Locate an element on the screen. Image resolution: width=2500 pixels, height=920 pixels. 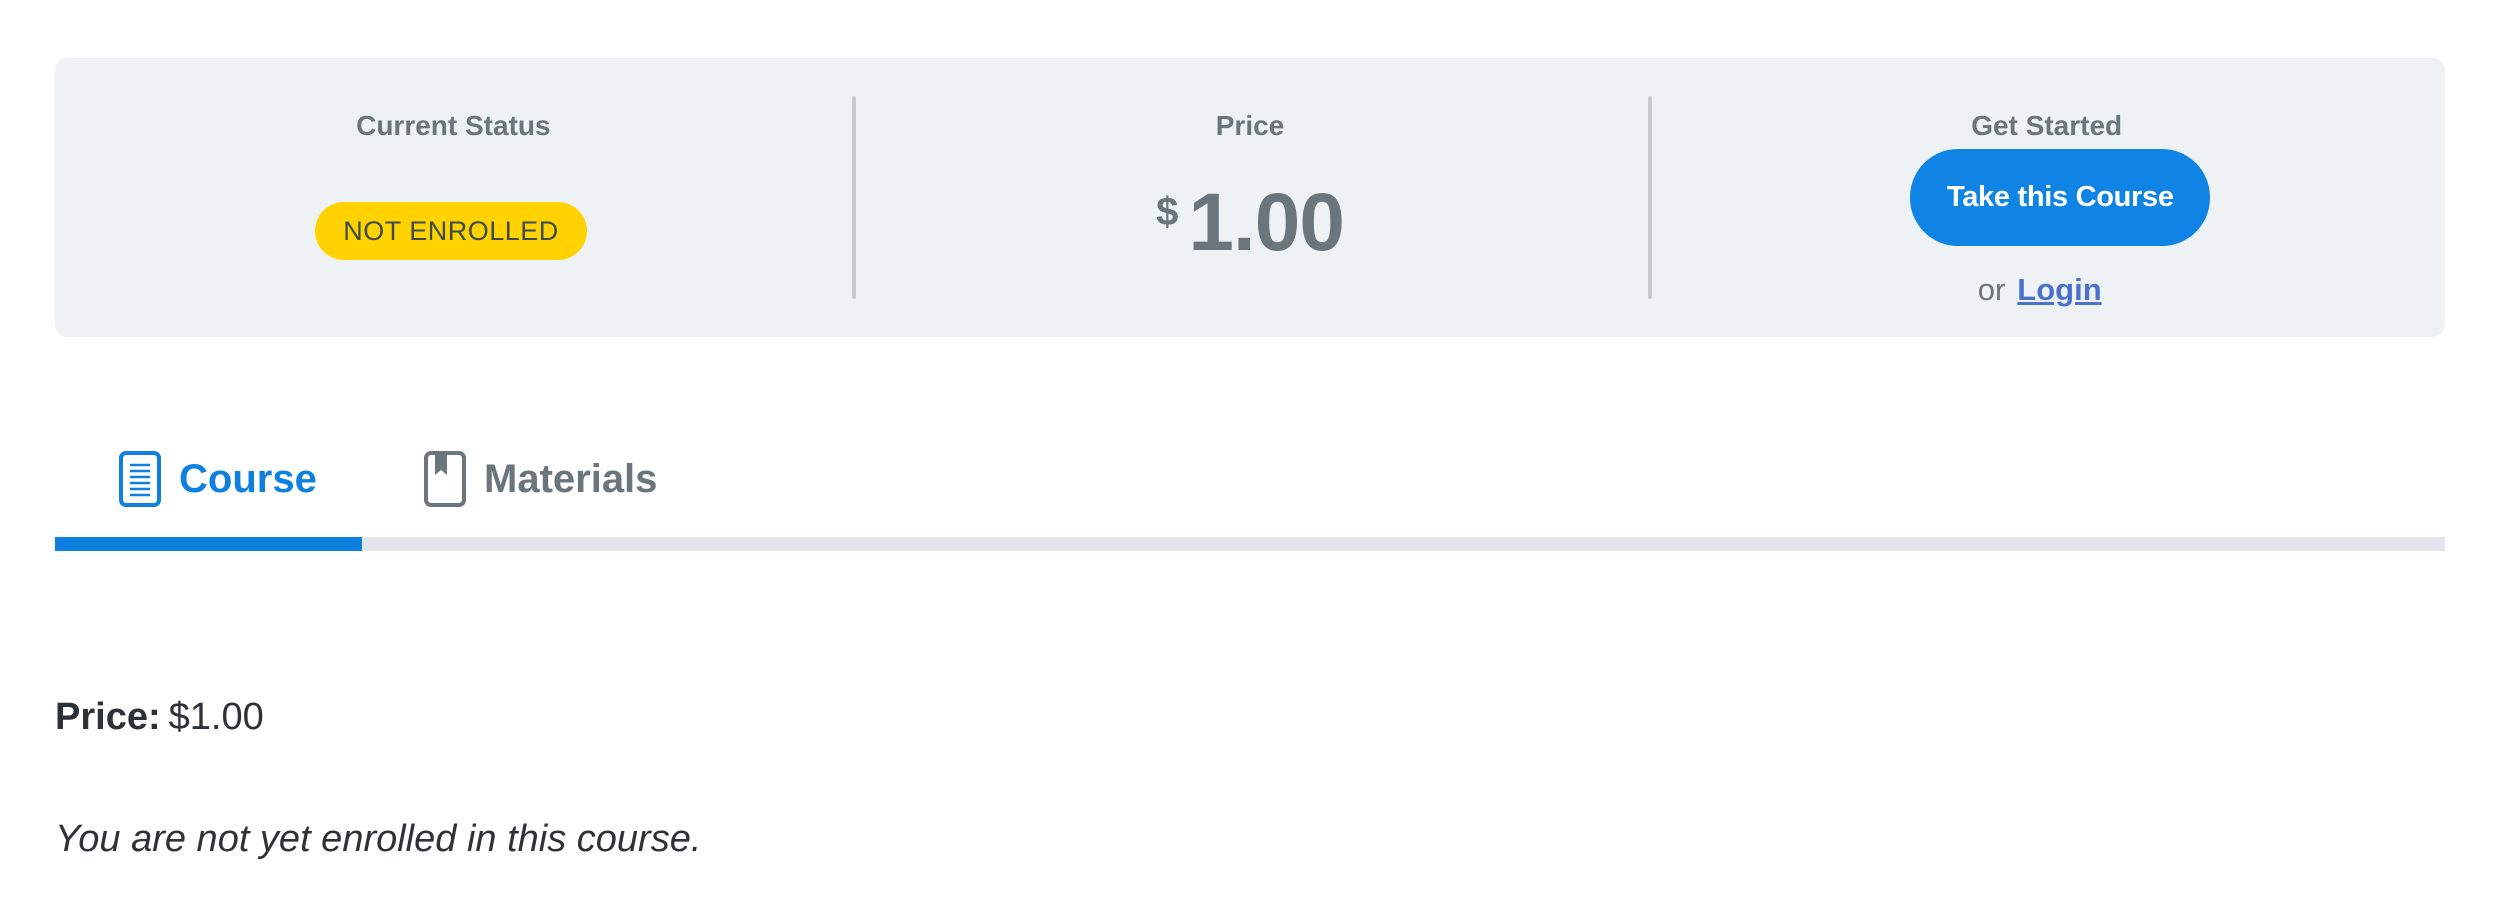
price-column: Price $1.00 is located at coordinates (1250, 197).